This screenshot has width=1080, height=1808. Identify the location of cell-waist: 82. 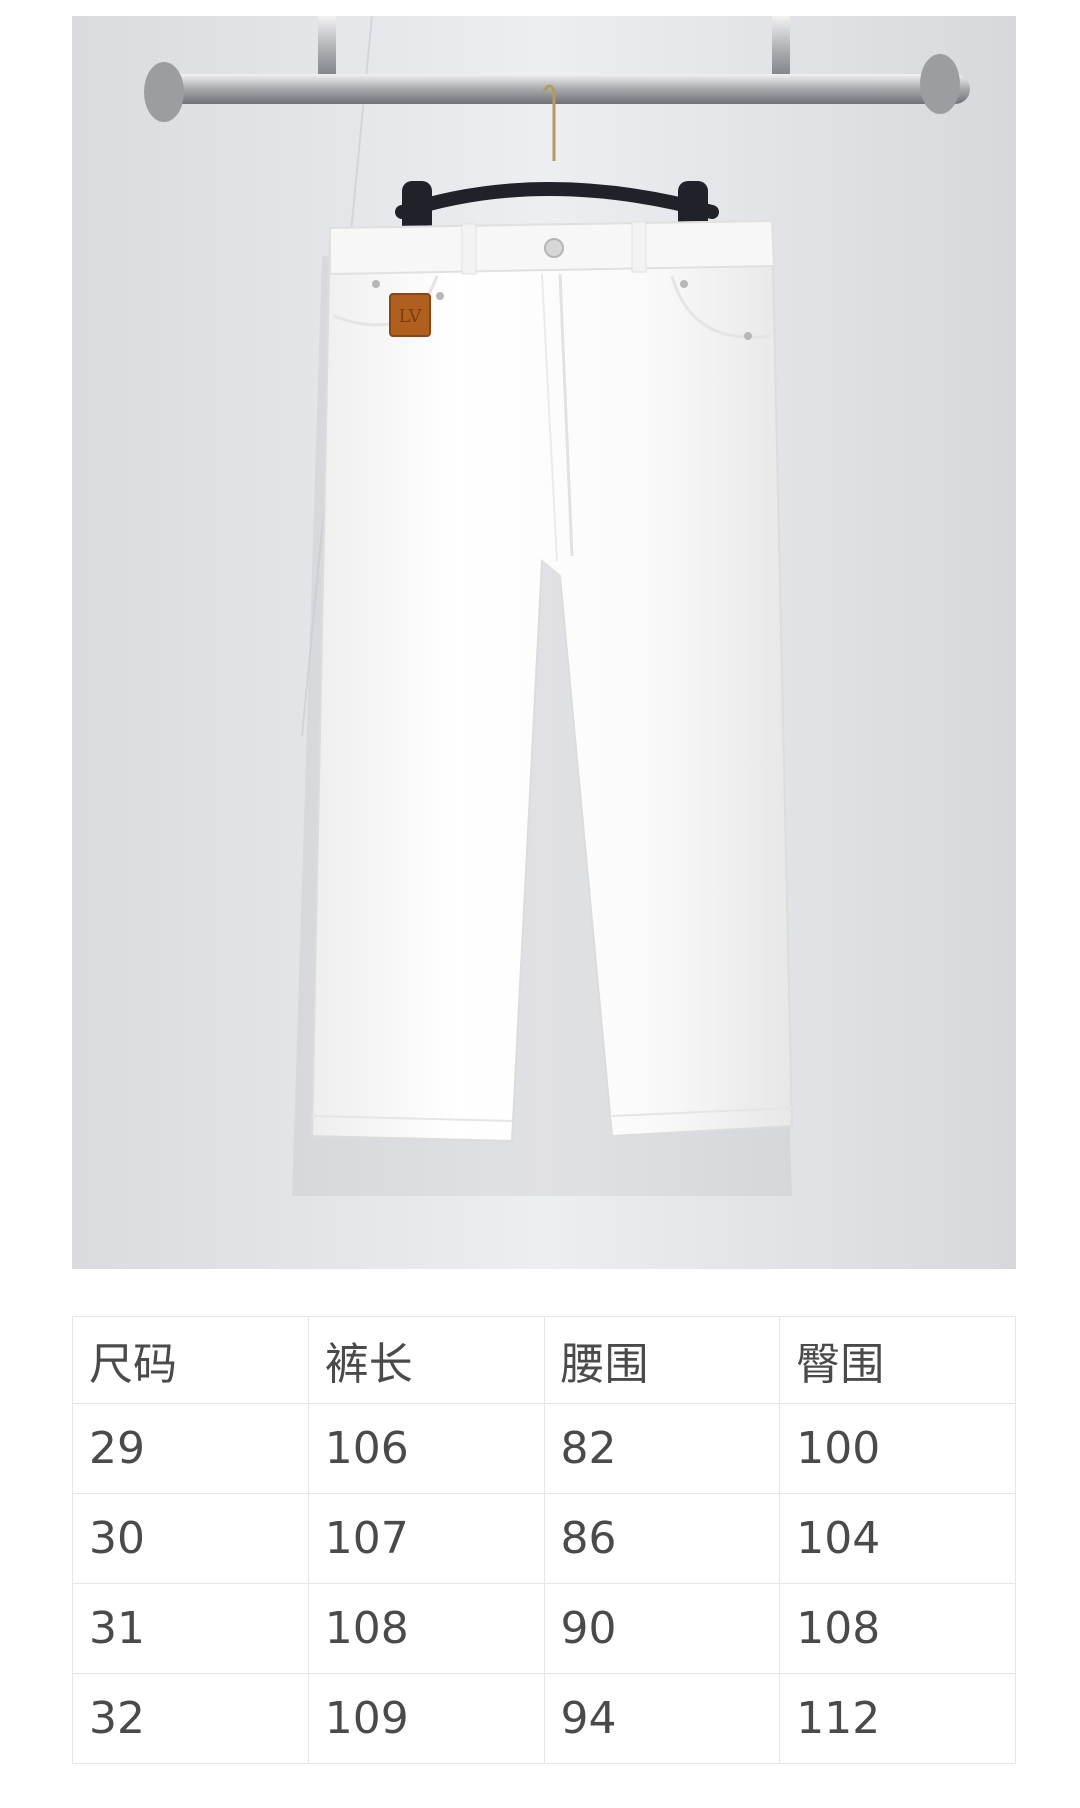
(662, 1448).